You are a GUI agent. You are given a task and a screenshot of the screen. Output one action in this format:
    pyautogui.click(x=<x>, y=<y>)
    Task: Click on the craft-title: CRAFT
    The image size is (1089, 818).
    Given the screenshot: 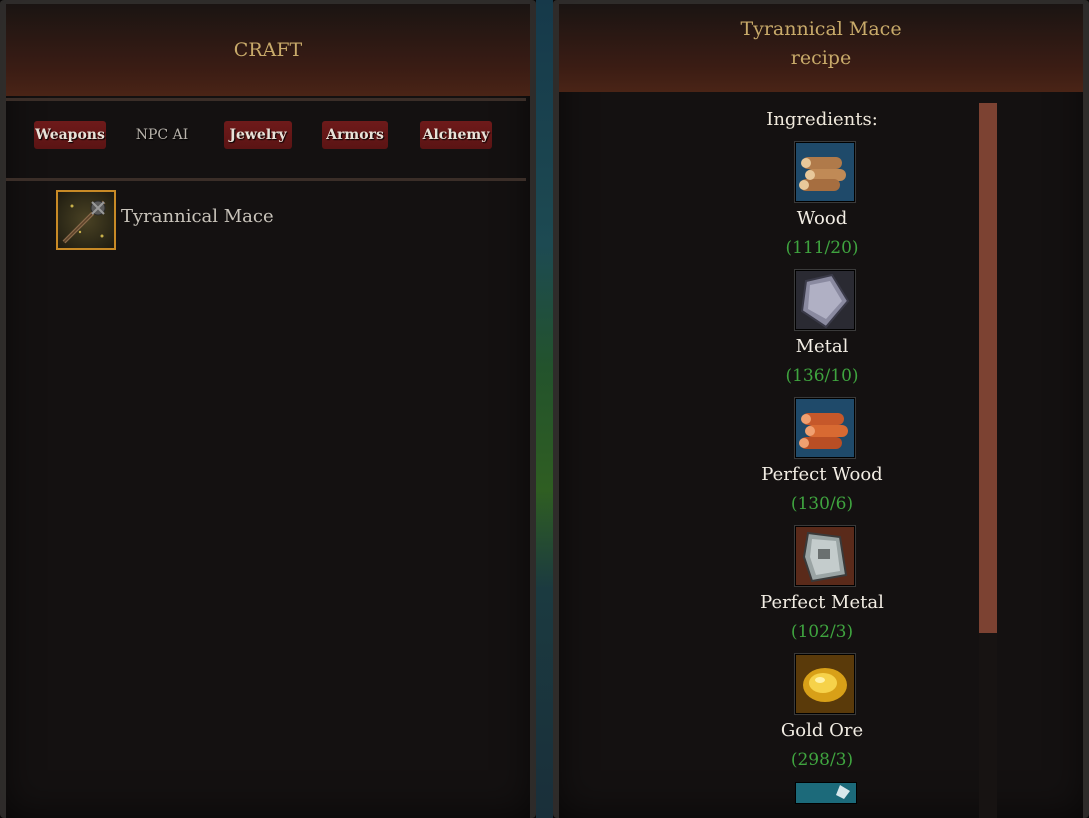 What is the action you would take?
    pyautogui.click(x=268, y=50)
    